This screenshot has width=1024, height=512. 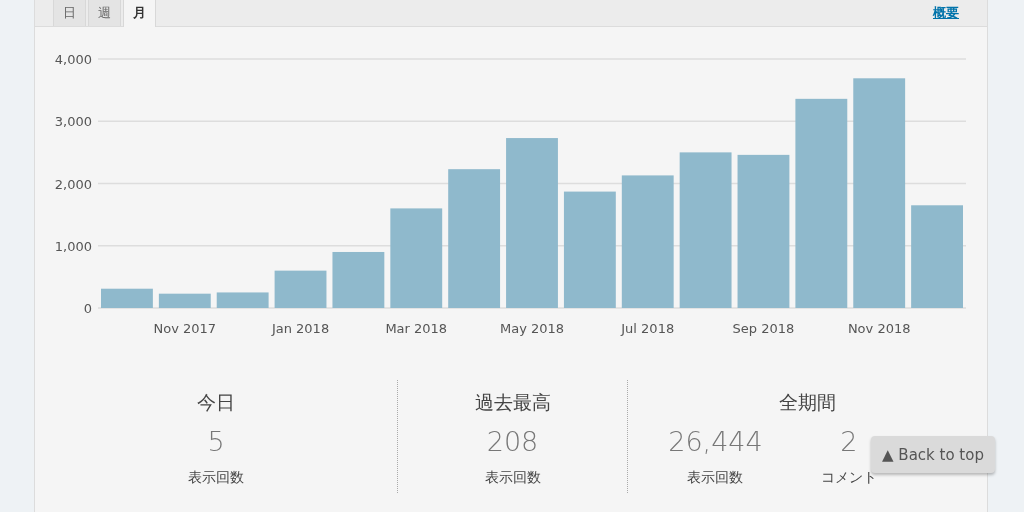 I want to click on y-tick-label: 3,000, so click(x=73, y=122).